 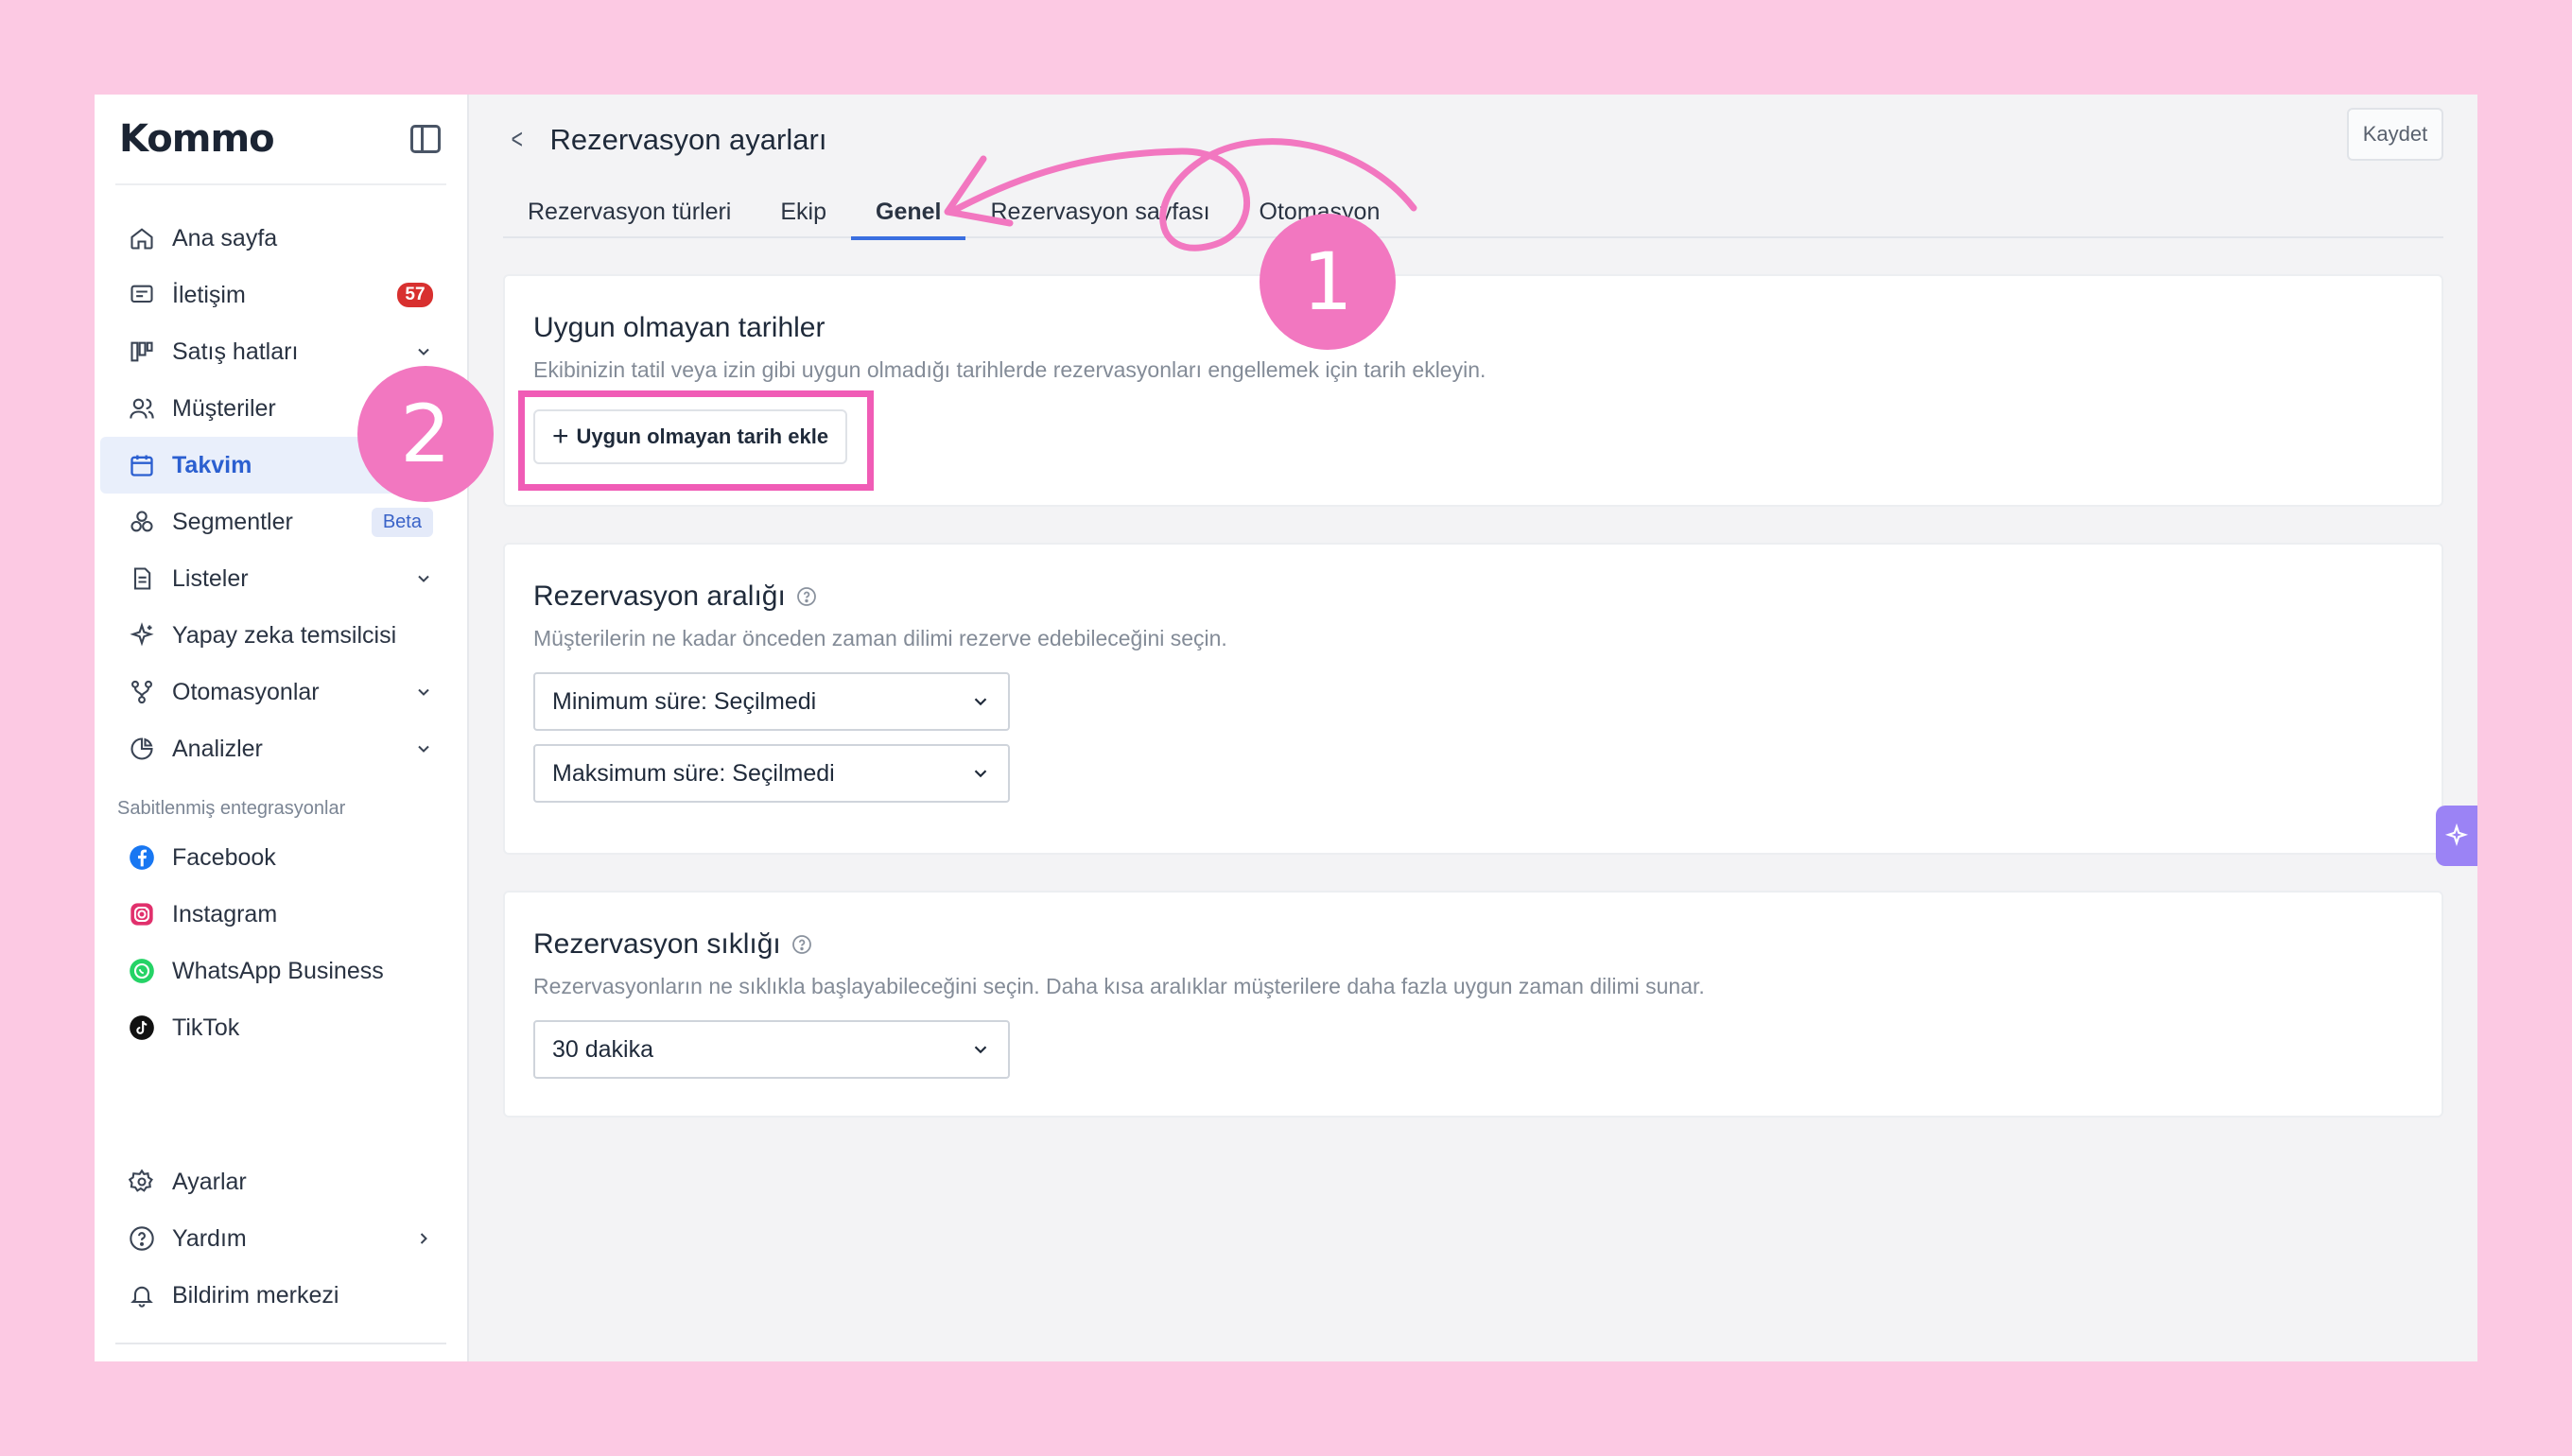 I want to click on sidebar-item-otomasyonlar: Otomasyonlar, so click(x=280, y=692).